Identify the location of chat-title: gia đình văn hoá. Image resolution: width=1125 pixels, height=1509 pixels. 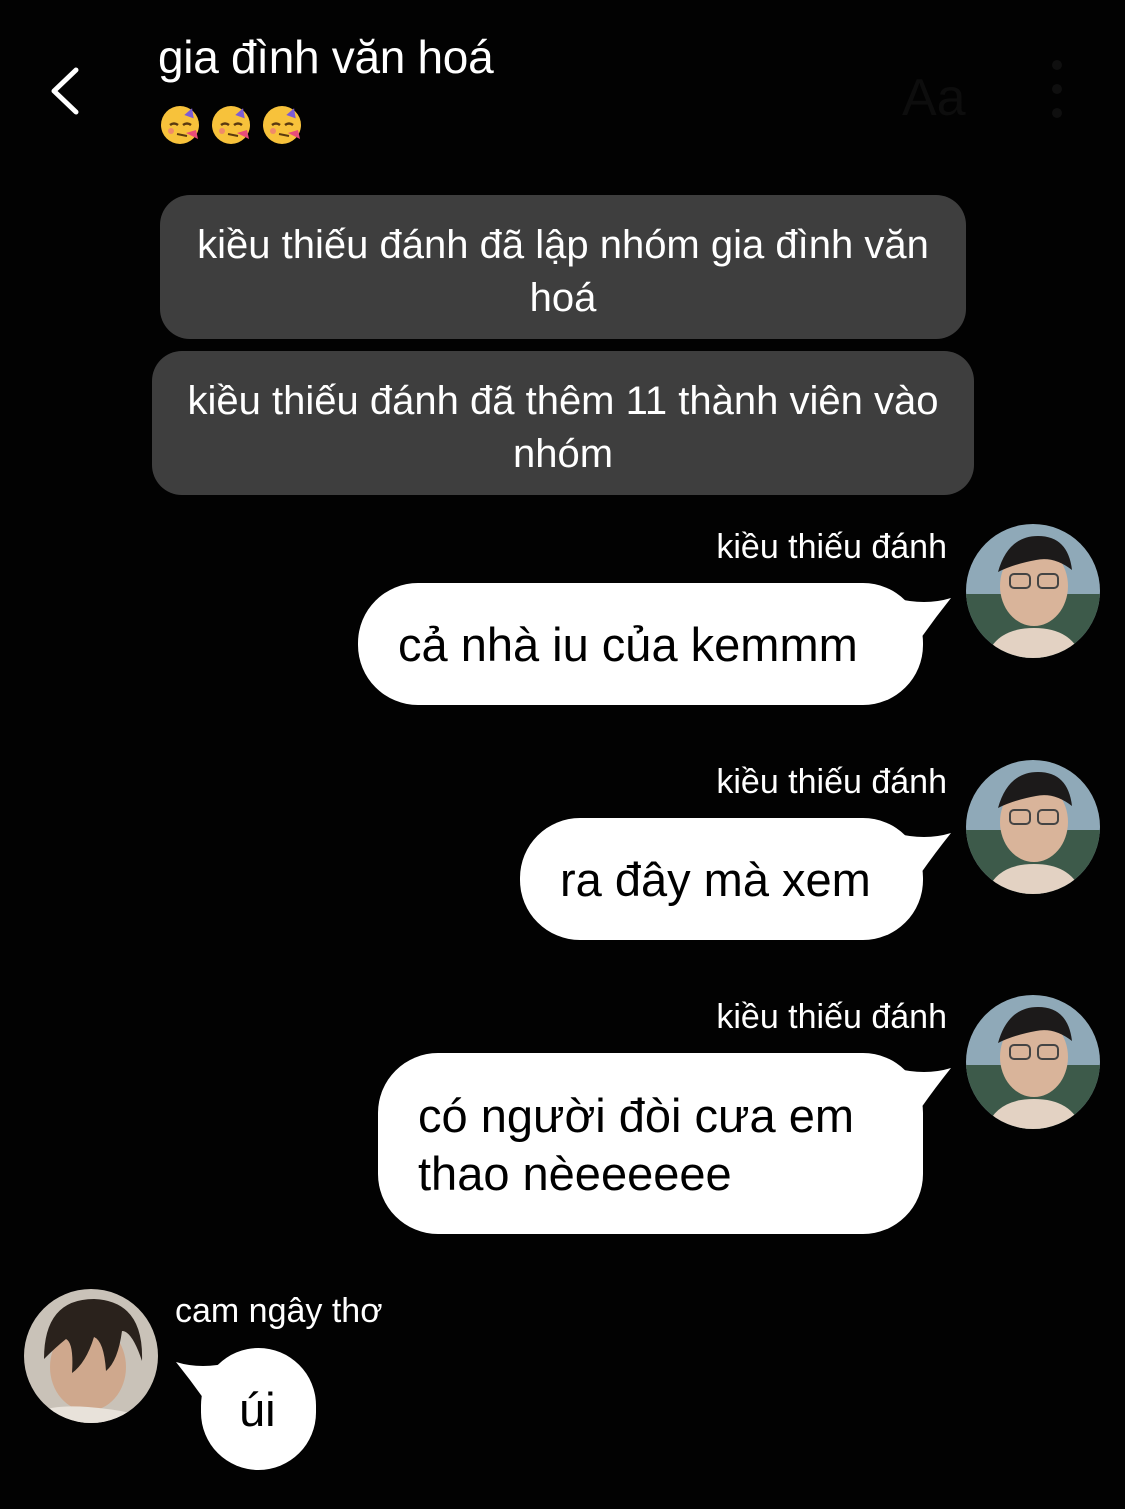
(326, 57).